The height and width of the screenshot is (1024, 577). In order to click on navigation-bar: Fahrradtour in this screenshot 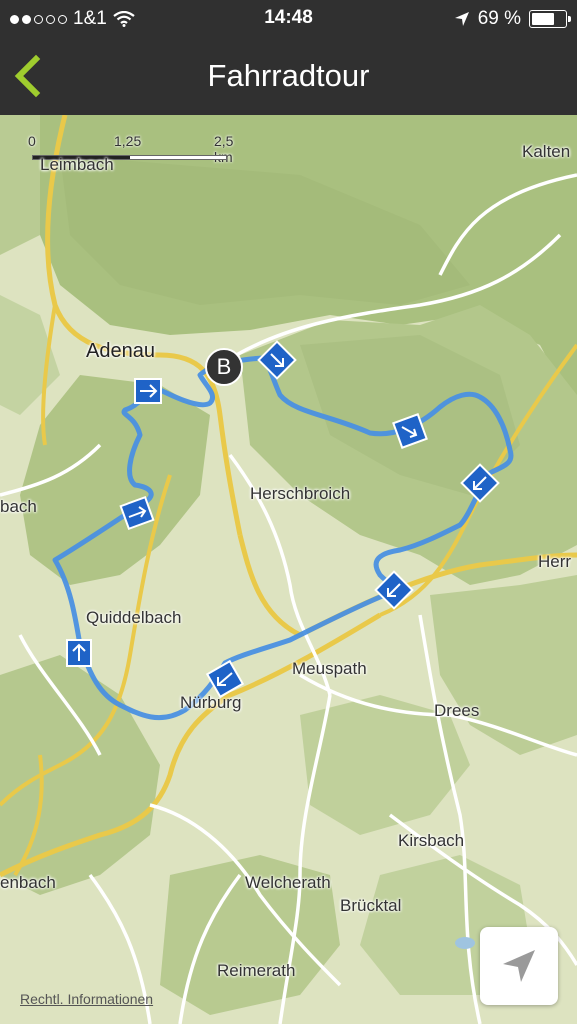, I will do `click(288, 76)`.